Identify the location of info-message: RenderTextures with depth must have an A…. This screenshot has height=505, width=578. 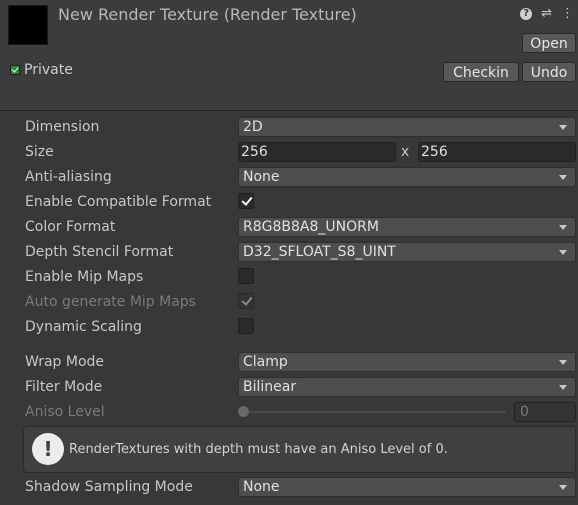
(258, 449).